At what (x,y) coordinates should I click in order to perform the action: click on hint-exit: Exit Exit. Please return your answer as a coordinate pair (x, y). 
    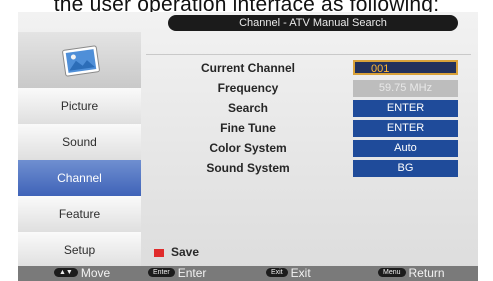
    Looking at the image, I should click on (288, 273).